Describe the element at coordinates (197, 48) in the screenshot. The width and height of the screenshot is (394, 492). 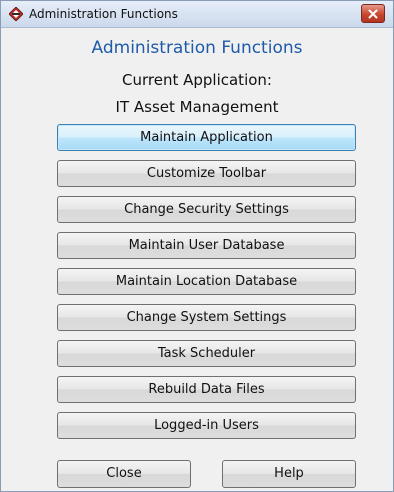
I see `dialog-heading: Administration Functions` at that location.